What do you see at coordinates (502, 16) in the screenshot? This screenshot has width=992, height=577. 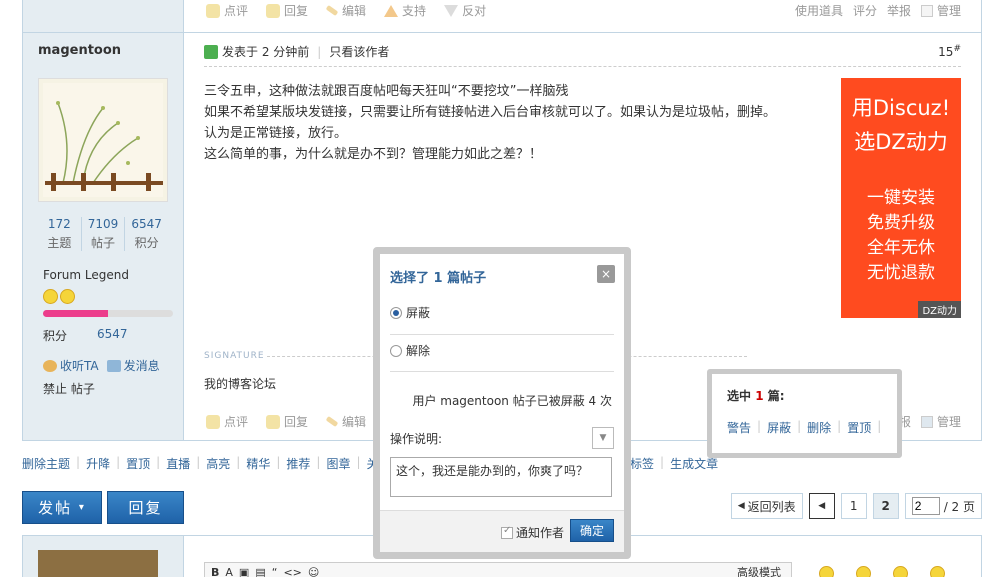 I see `previous-post-footer: 点评 回复 编辑 支持 反对 使用道具 评分 举报 管理` at bounding box center [502, 16].